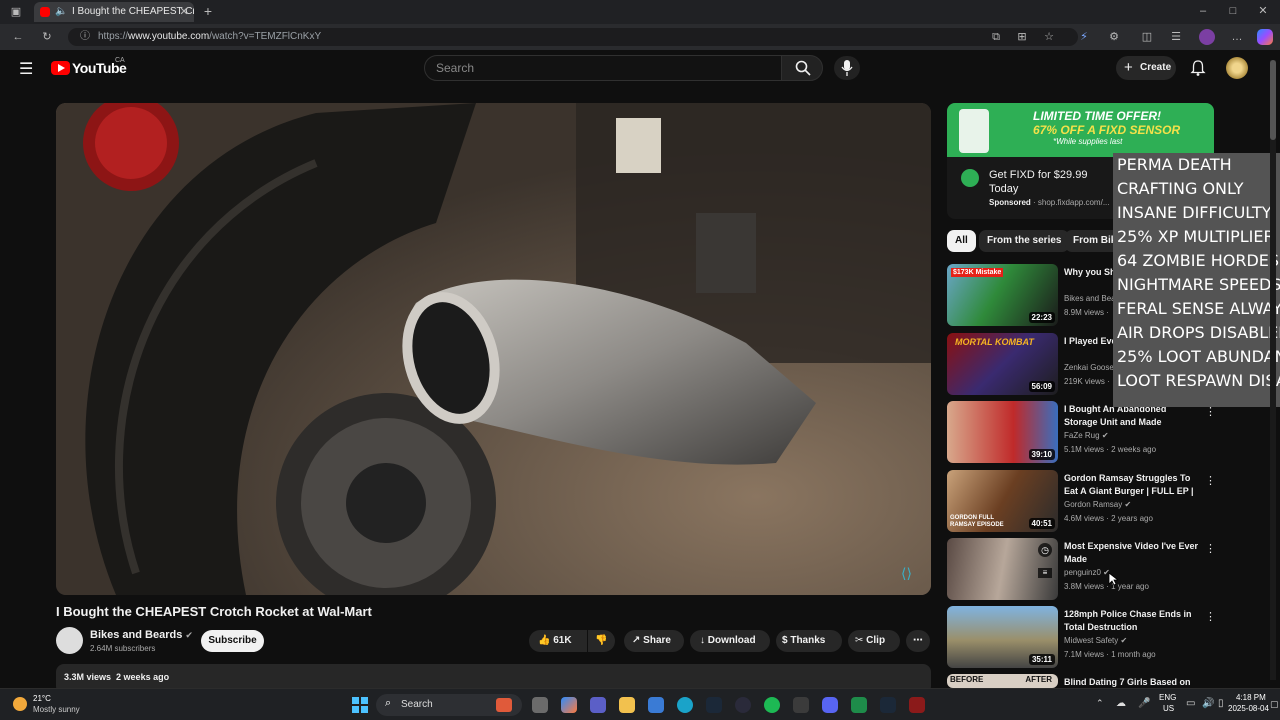 This screenshot has height=720, width=1280. What do you see at coordinates (169, 36) in the screenshot?
I see `url-host: www.youtube.com` at bounding box center [169, 36].